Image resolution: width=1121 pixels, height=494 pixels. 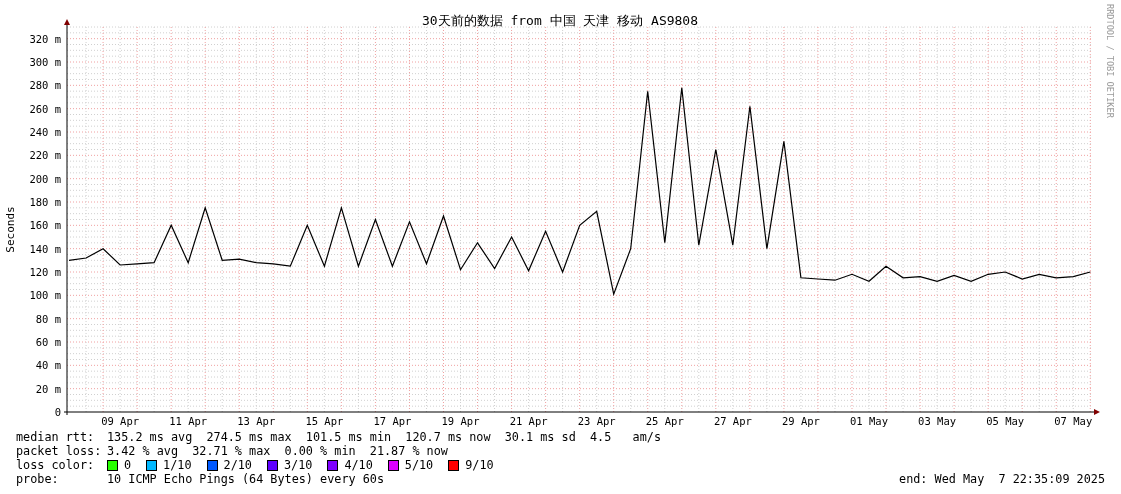 I want to click on legend-text: 5/10, so click(x=419, y=465).